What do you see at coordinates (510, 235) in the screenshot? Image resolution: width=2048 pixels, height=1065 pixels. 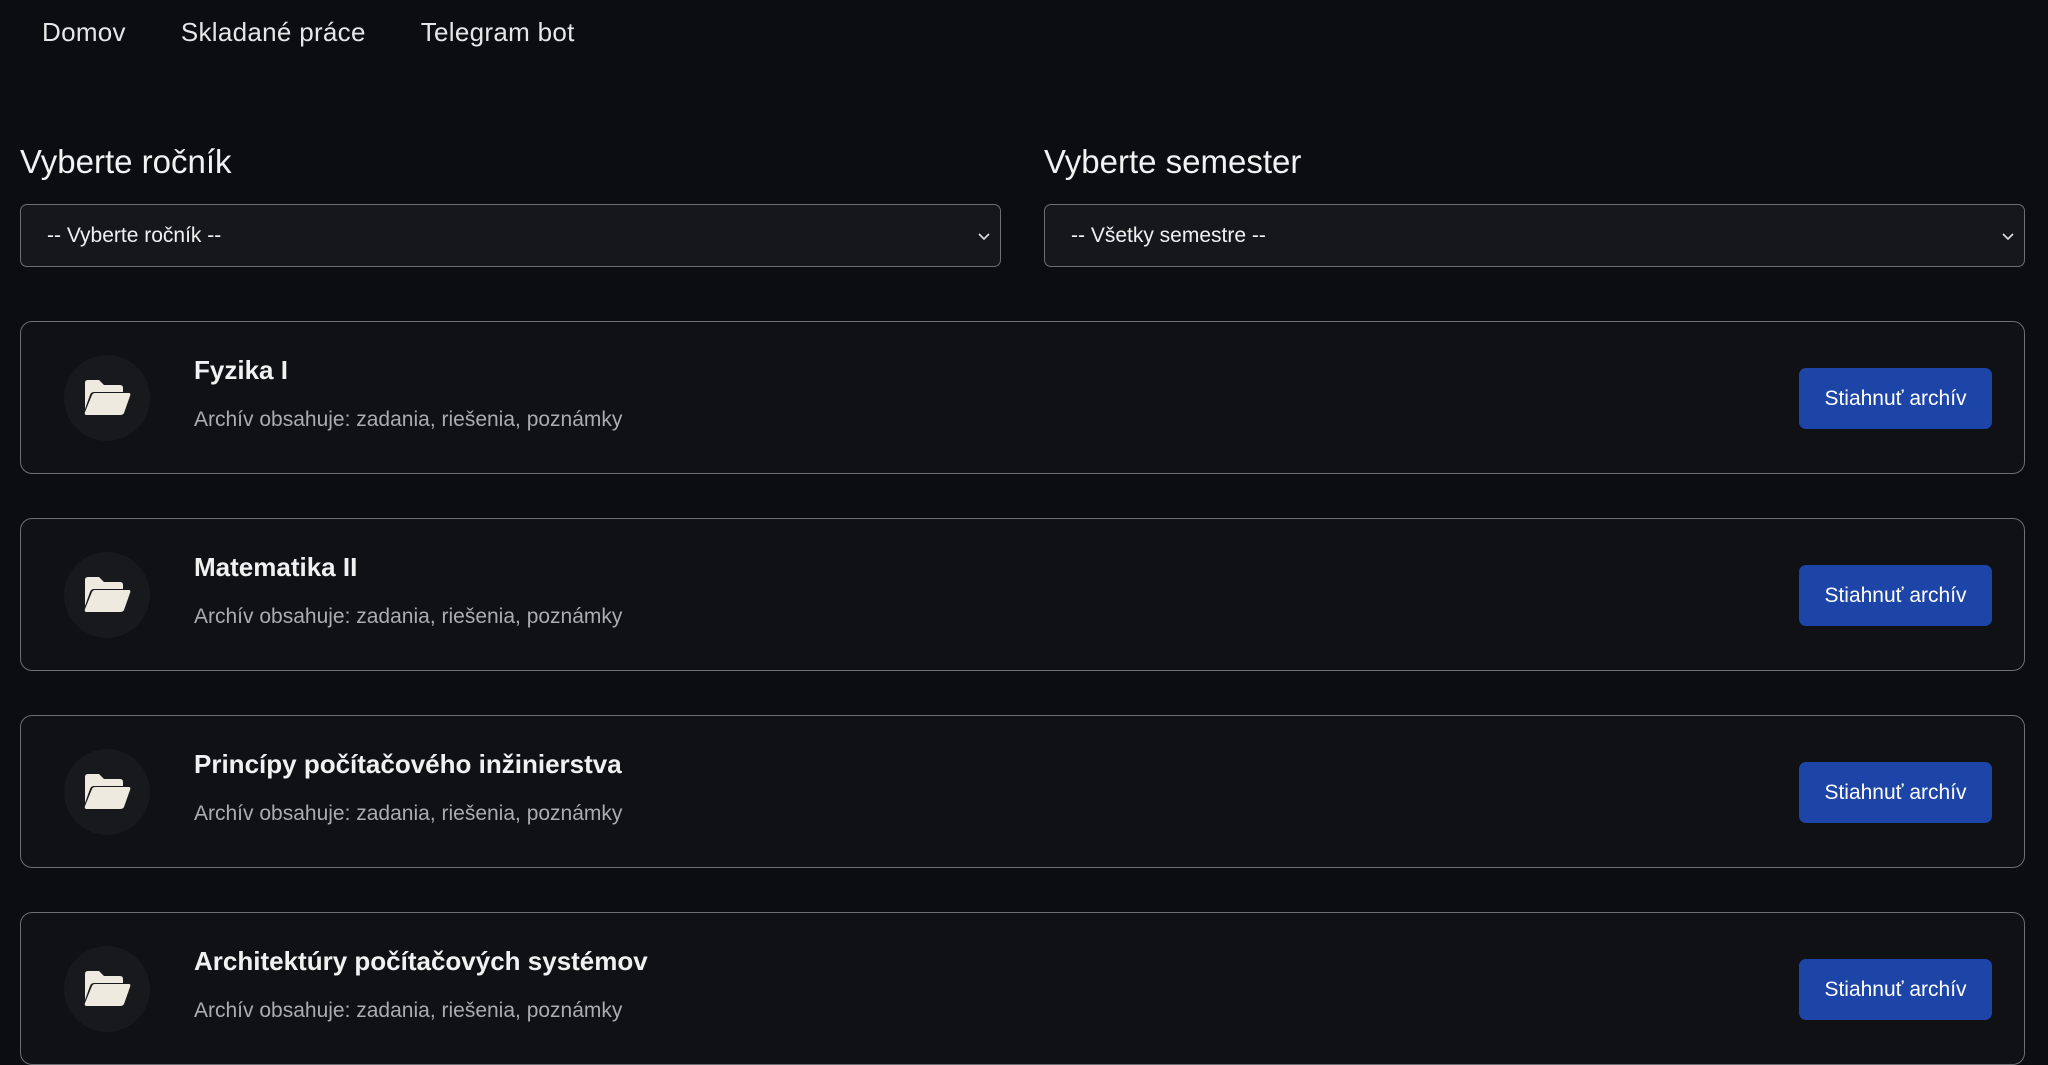 I see `year-select: -- Vyberte ročník --` at bounding box center [510, 235].